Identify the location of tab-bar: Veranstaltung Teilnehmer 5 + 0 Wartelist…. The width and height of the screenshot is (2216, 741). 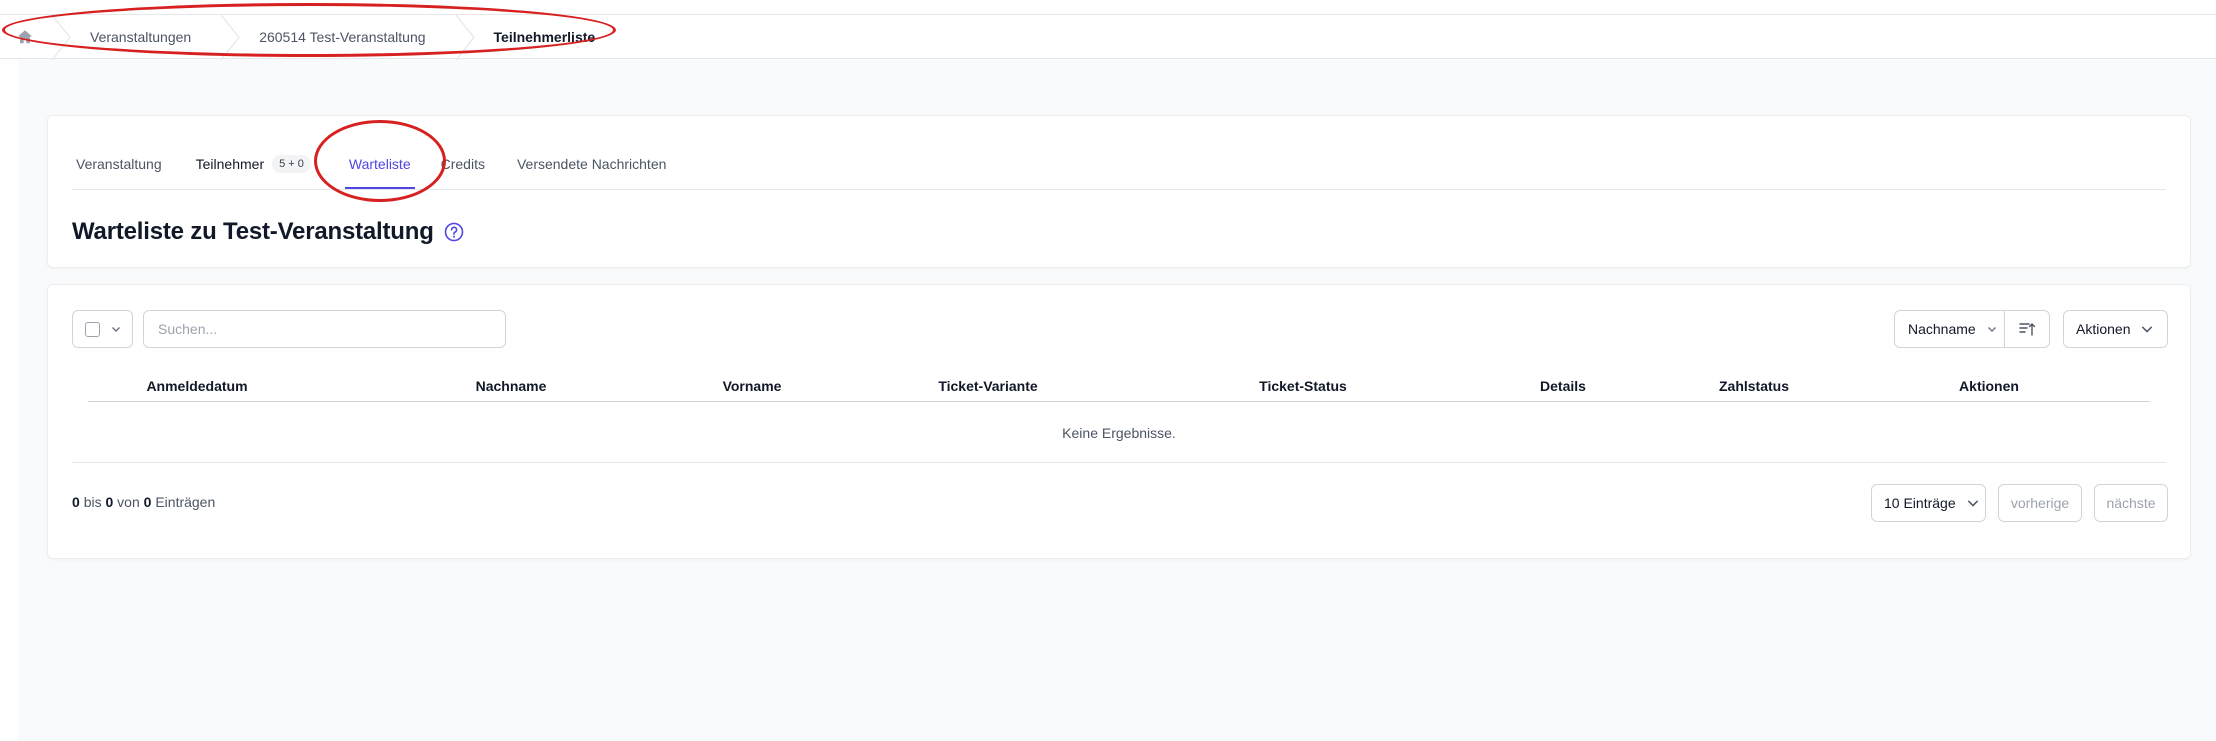
(1119, 165).